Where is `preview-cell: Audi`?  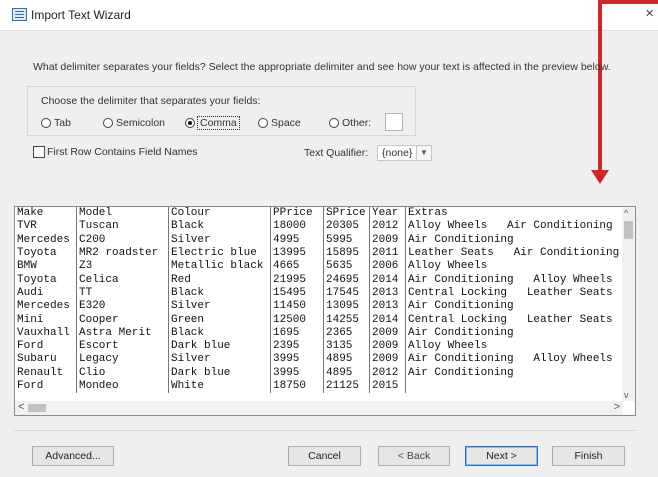 preview-cell: Audi is located at coordinates (30, 292).